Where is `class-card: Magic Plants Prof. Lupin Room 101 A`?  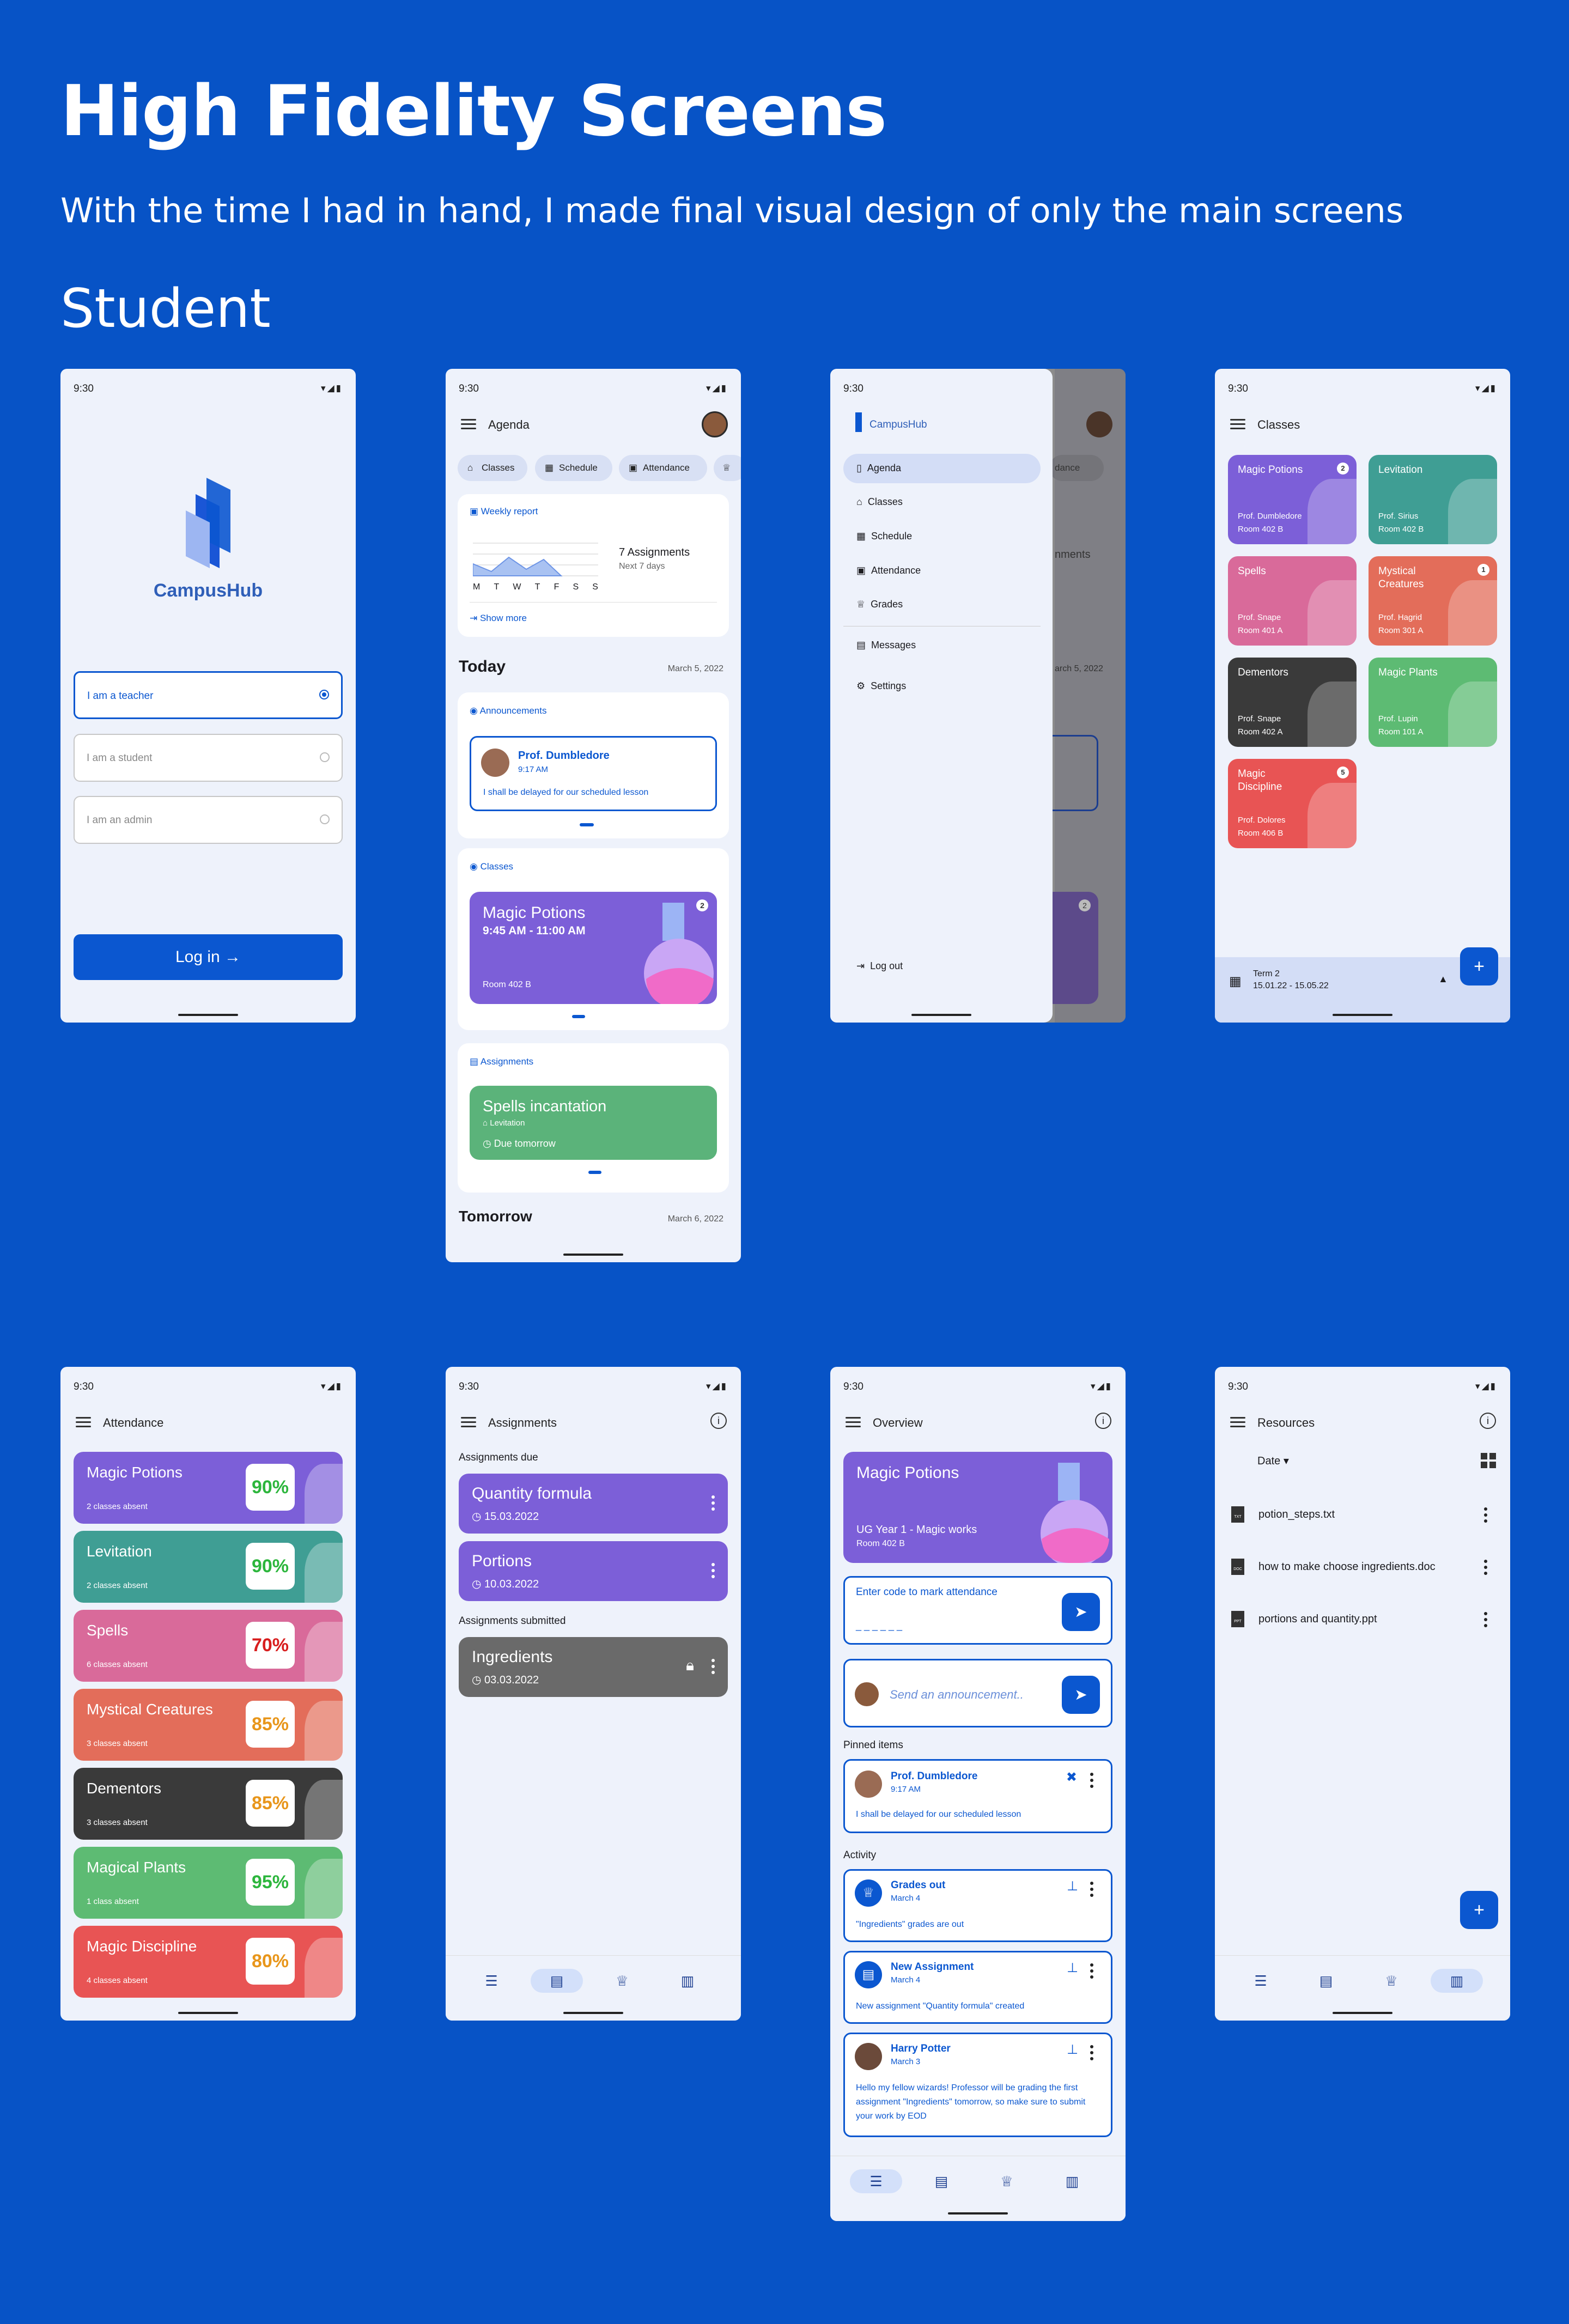
class-card: Magic Plants Prof. Lupin Room 101 A is located at coordinates (1433, 702).